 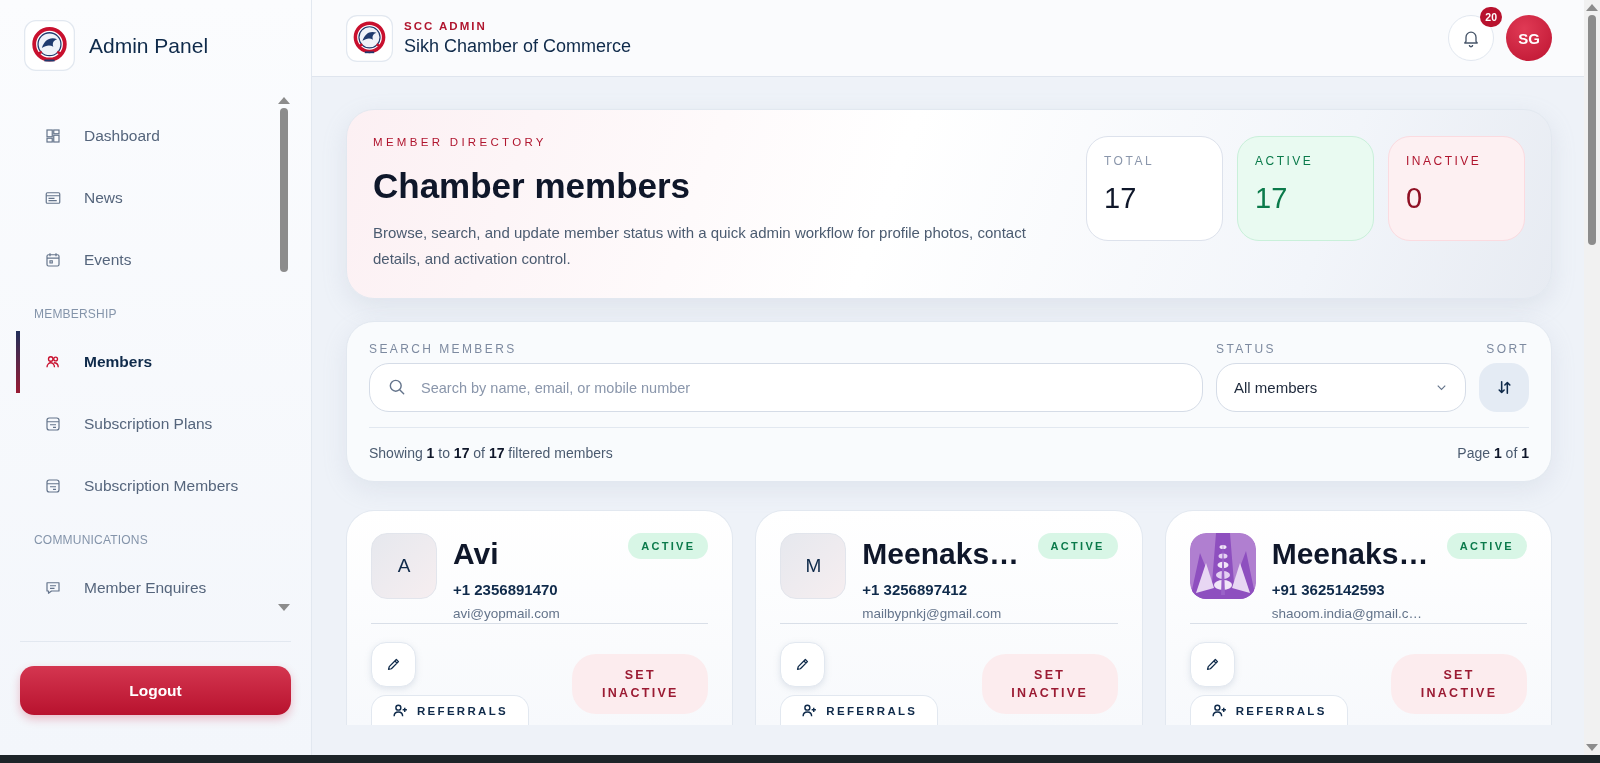 What do you see at coordinates (700, 246) in the screenshot?
I see `page-description: Browse, search, and update member status with a quick admin workflow for profile photos, contact details, and activation control.` at bounding box center [700, 246].